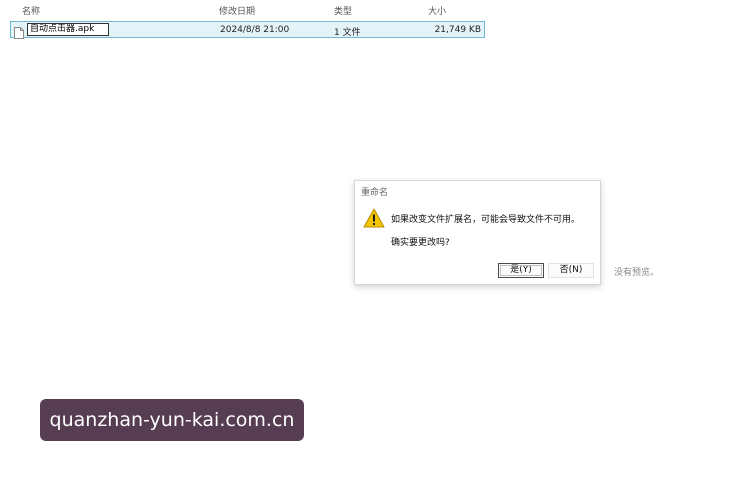 The height and width of the screenshot is (480, 733). I want to click on document-icon, so click(19, 31).